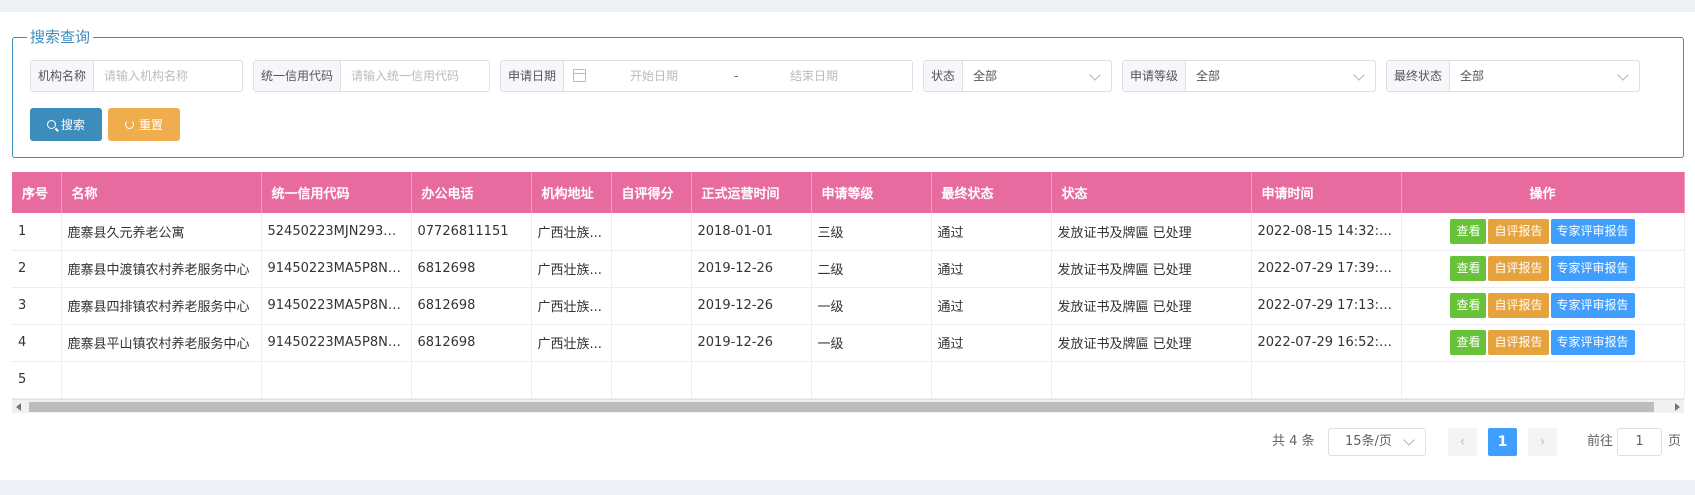 Image resolution: width=1695 pixels, height=495 pixels. Describe the element at coordinates (1462, 442) in the screenshot. I see `prev-page-button: ‹` at that location.